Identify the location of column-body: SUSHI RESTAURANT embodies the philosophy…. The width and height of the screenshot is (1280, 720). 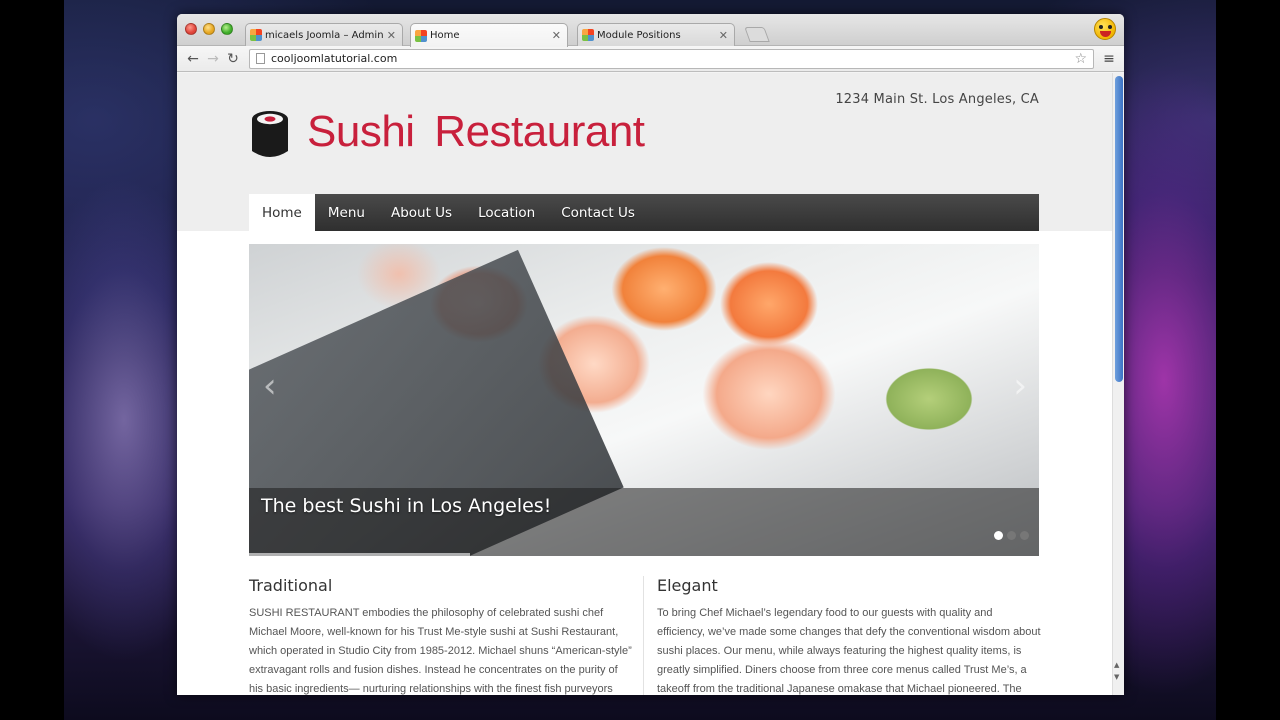
(440, 651).